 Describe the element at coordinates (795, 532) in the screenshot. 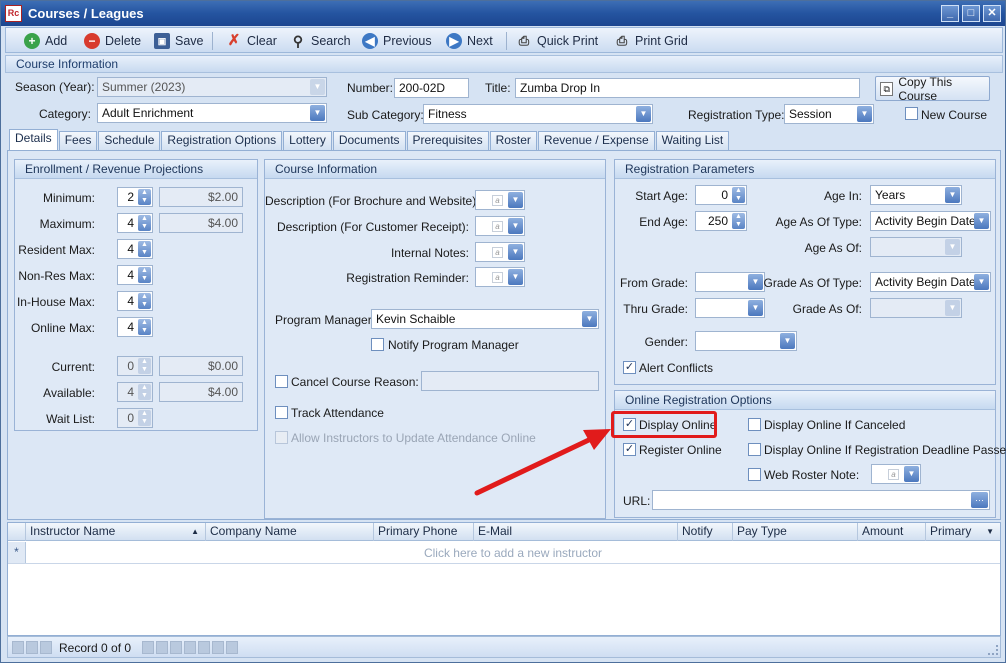

I see `column-pay-type: Pay Type` at that location.